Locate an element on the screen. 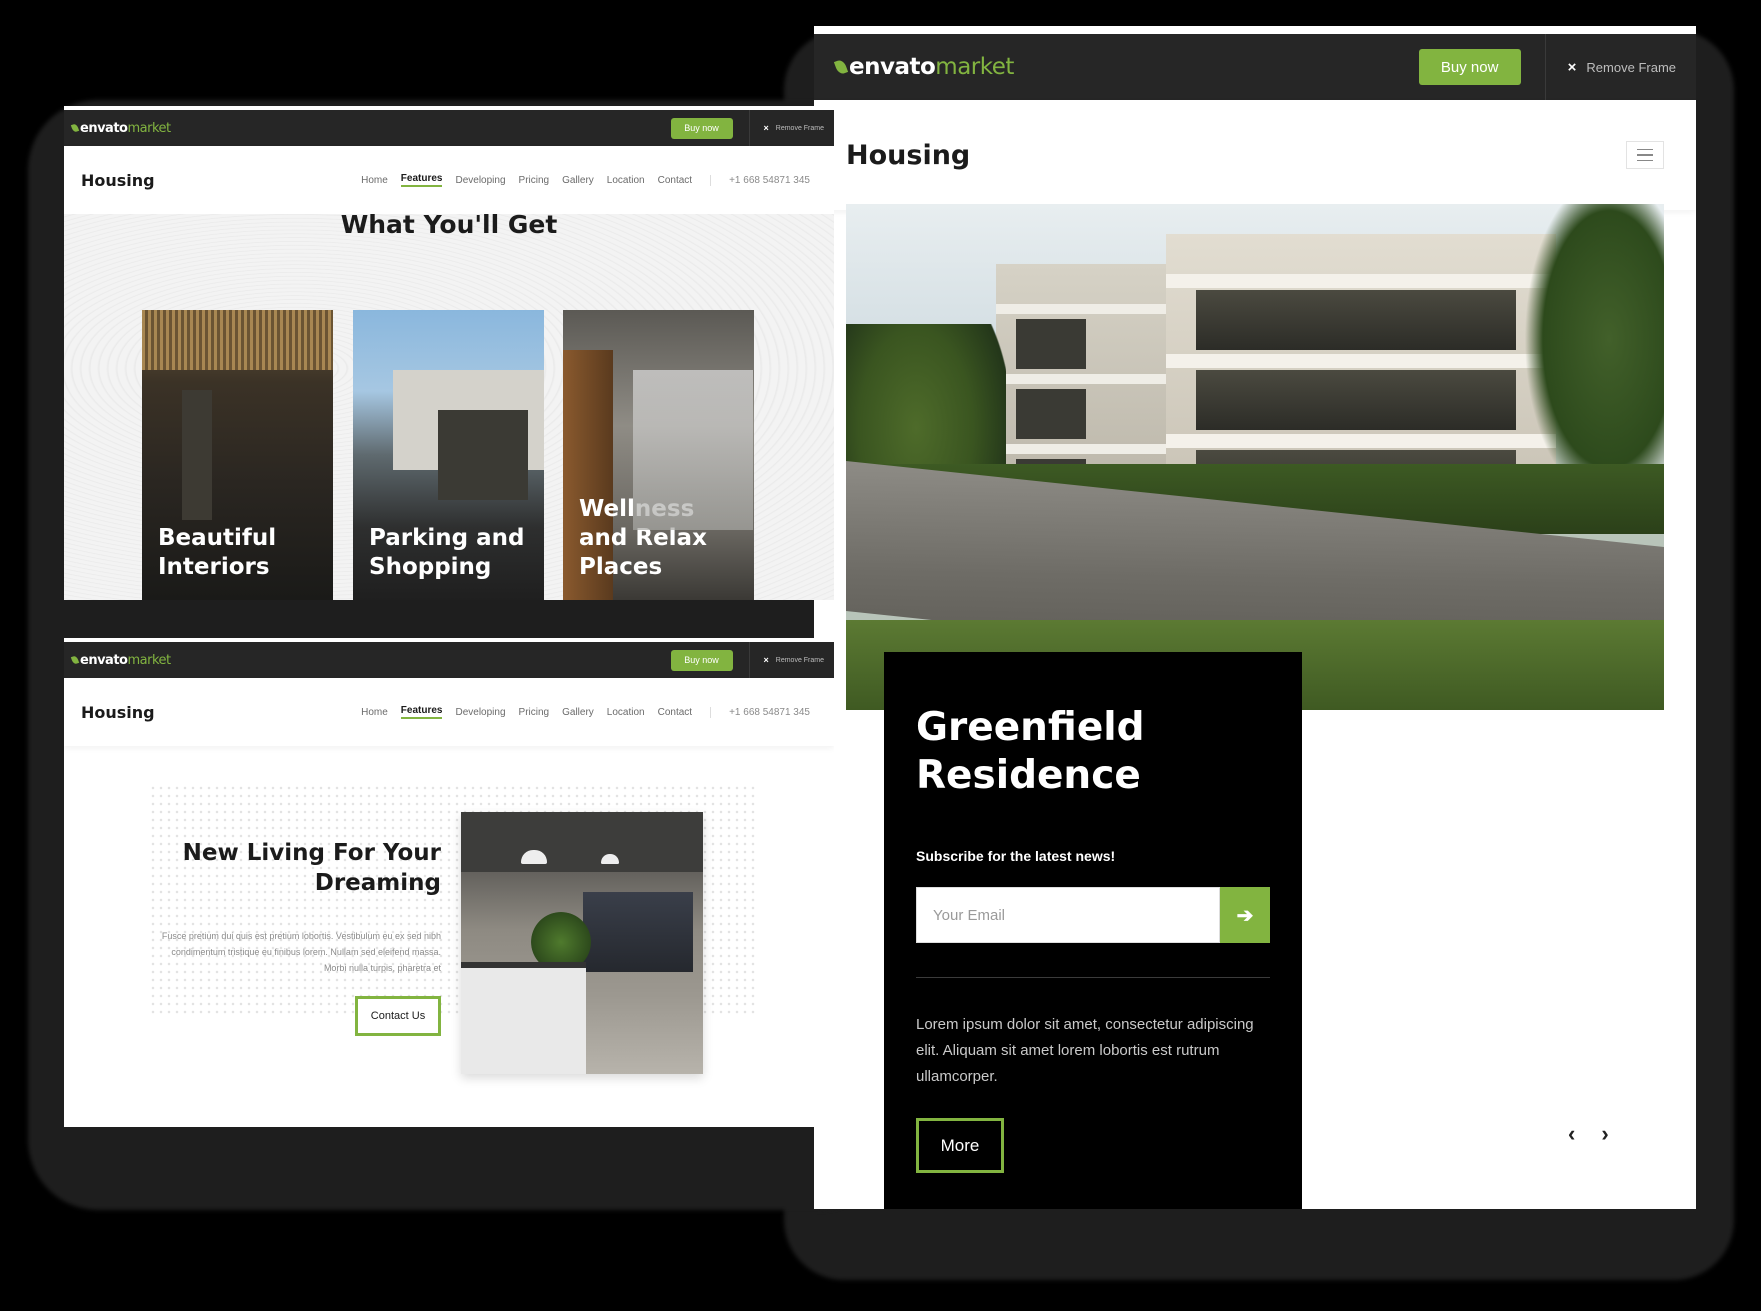 The width and height of the screenshot is (1761, 1311). feature-card-label: Beautiful Interiors is located at coordinates (217, 552).